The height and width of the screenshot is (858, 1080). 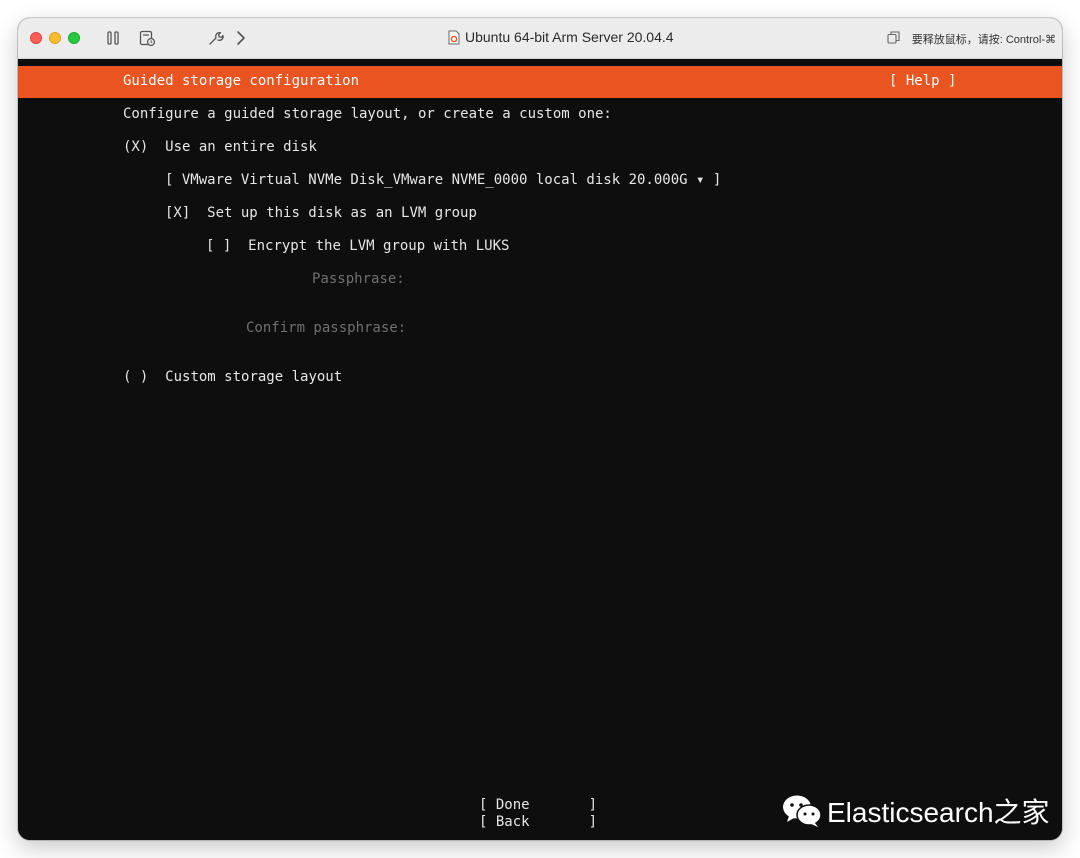 I want to click on confirm-passphrase-label: Confirm passphrase:, so click(x=326, y=328).